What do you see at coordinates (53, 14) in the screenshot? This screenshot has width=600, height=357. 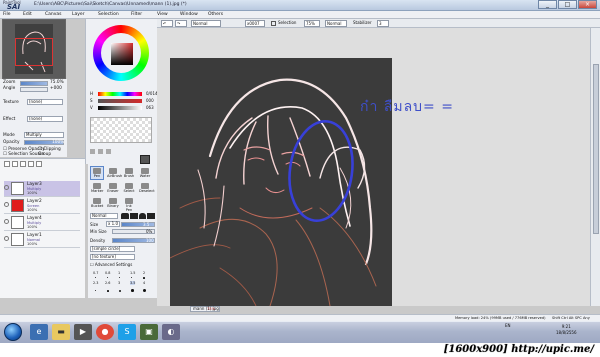 I see `menu-canvas: Canvas` at bounding box center [53, 14].